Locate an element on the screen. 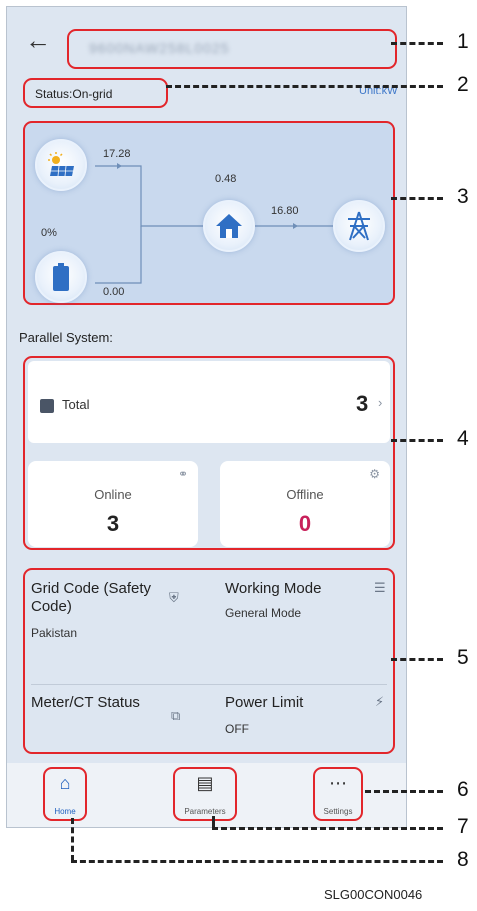 This screenshot has height=911, width=477. nav-settings-label: Settings is located at coordinates (338, 811).